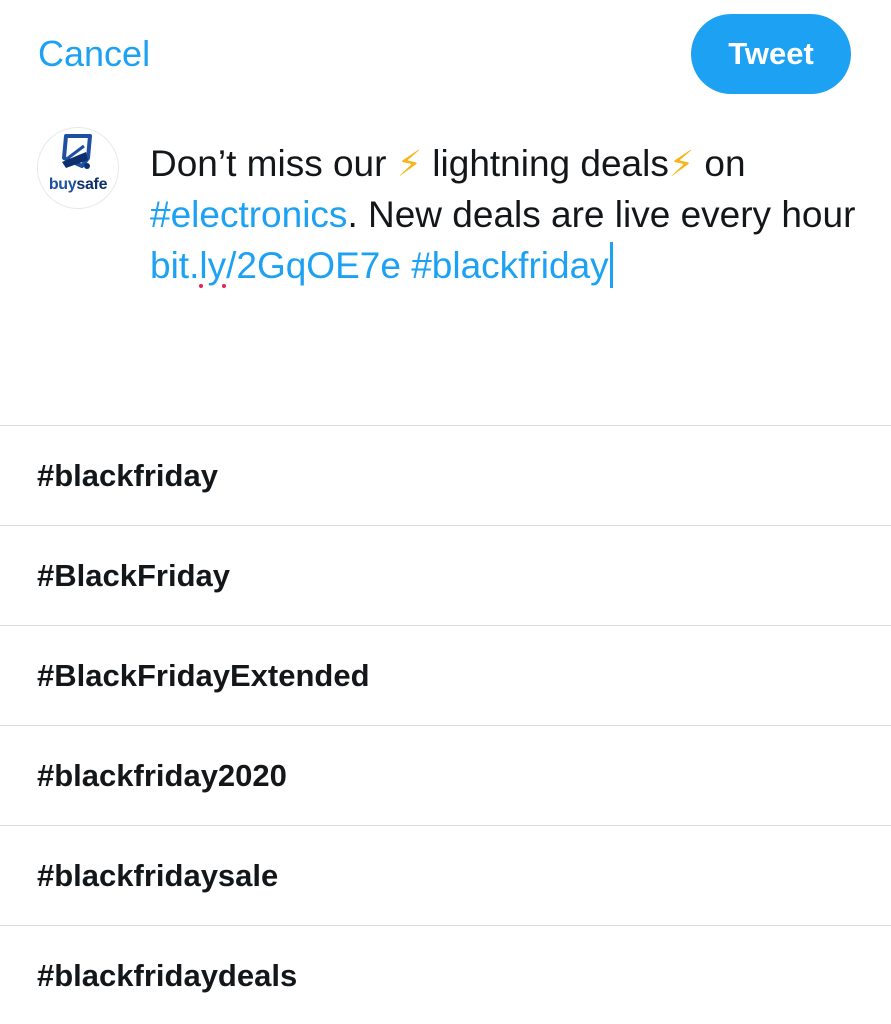  I want to click on suggestion-item: #BlackFriday, so click(445, 576).